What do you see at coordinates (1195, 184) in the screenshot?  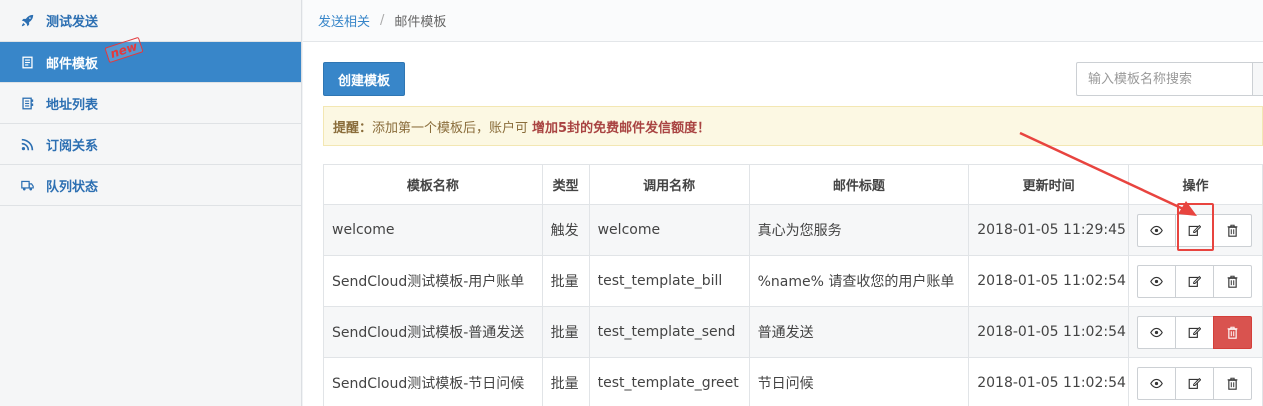 I see `header-actions: 操作` at bounding box center [1195, 184].